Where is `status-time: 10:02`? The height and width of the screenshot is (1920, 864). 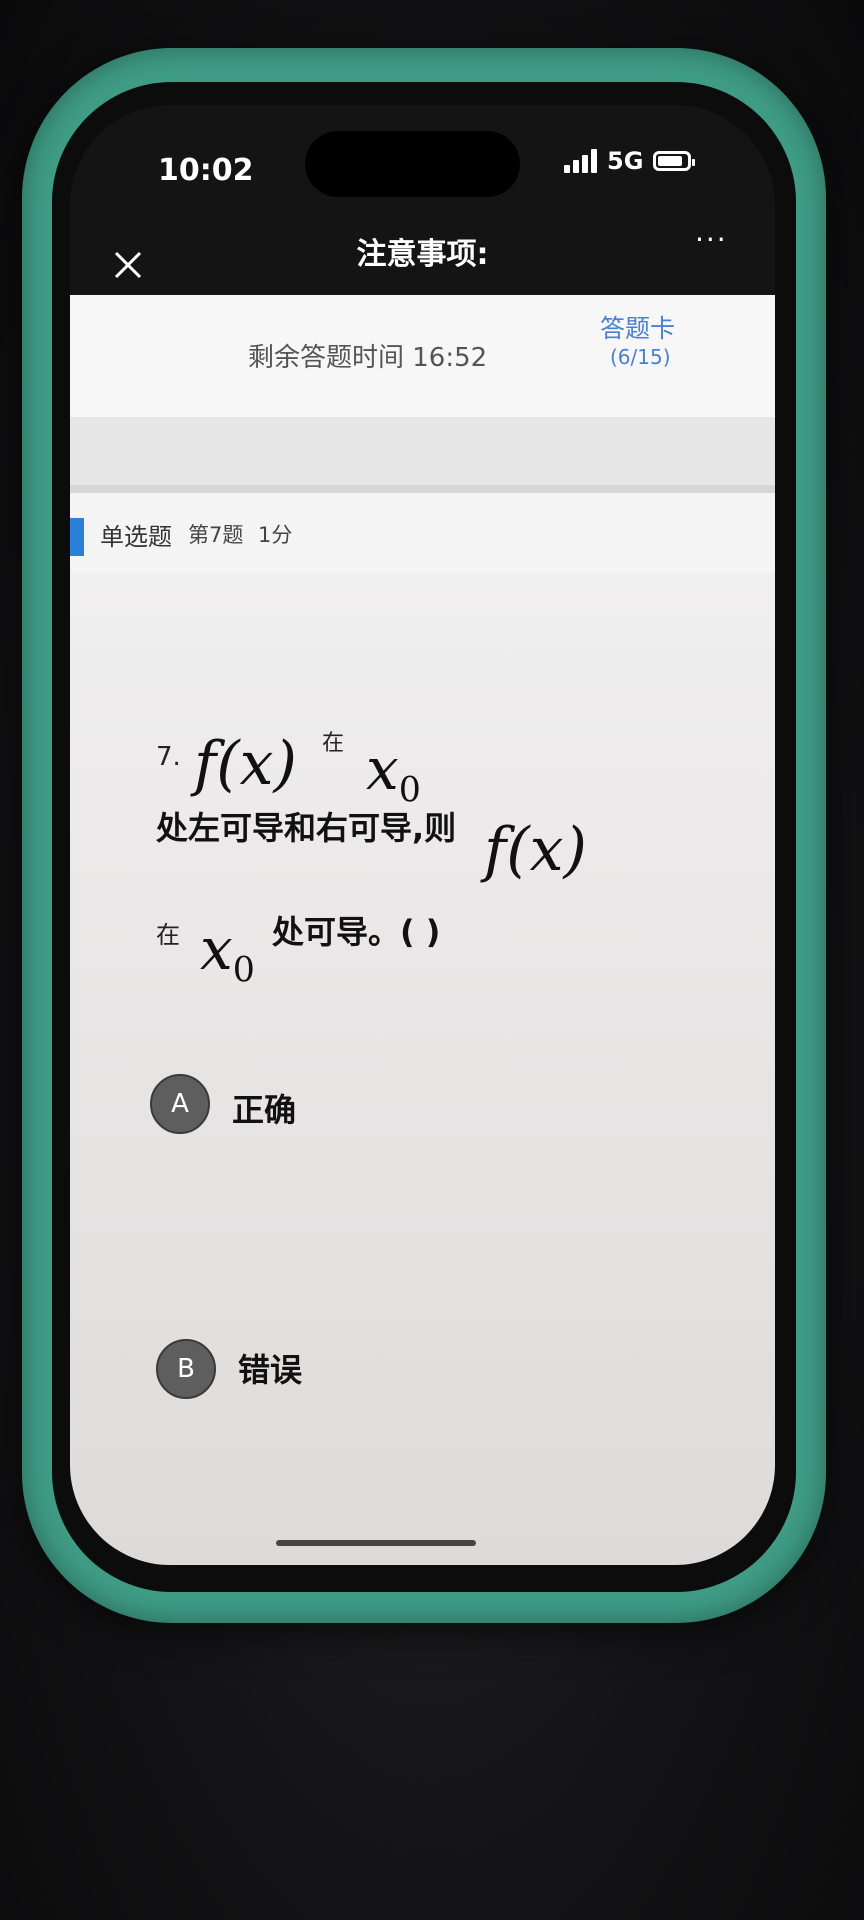 status-time: 10:02 is located at coordinates (206, 170).